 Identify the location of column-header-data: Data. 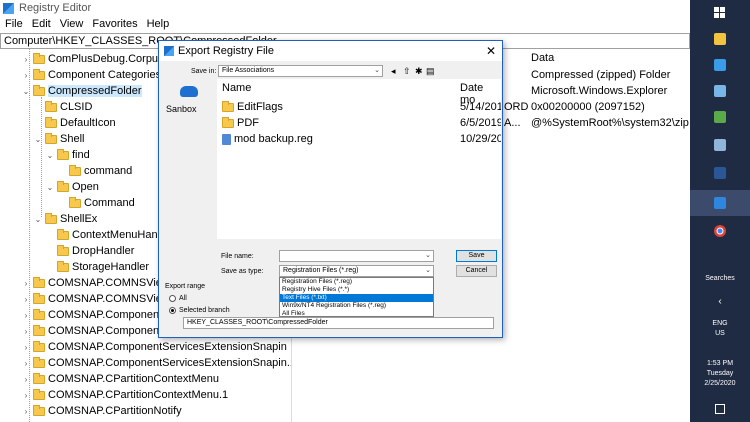
(542, 58).